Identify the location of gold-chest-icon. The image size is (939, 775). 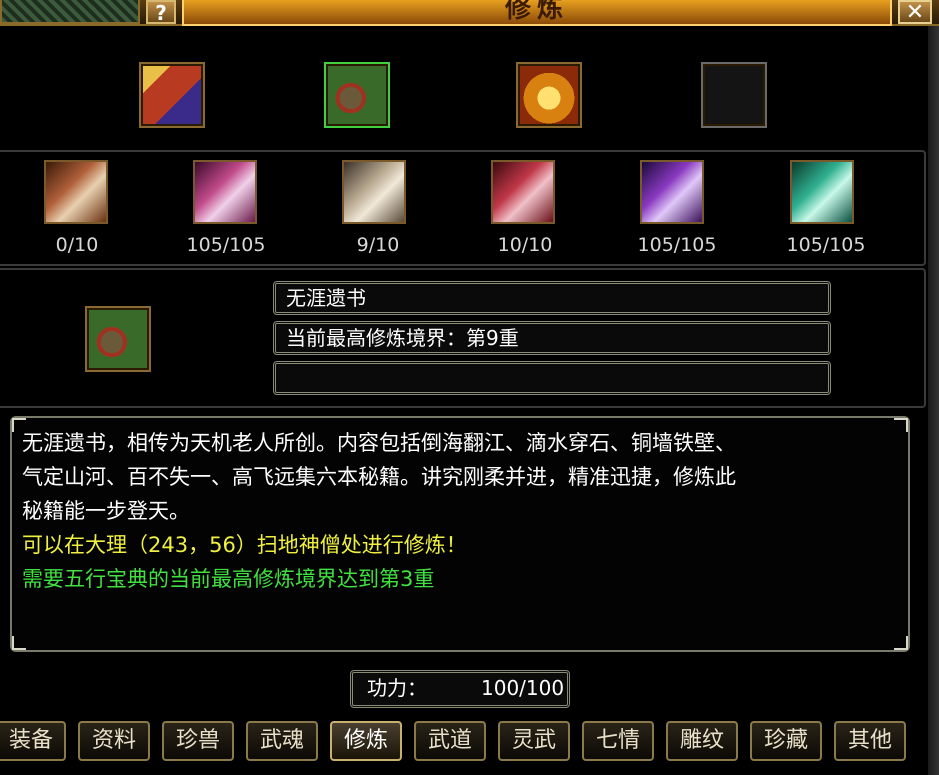
(549, 95).